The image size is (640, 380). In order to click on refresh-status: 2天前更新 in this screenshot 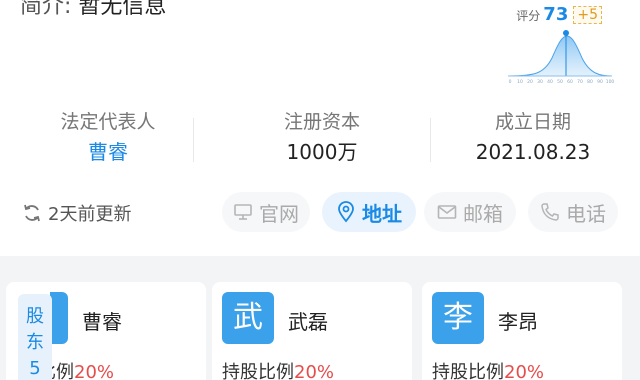, I will do `click(76, 213)`.